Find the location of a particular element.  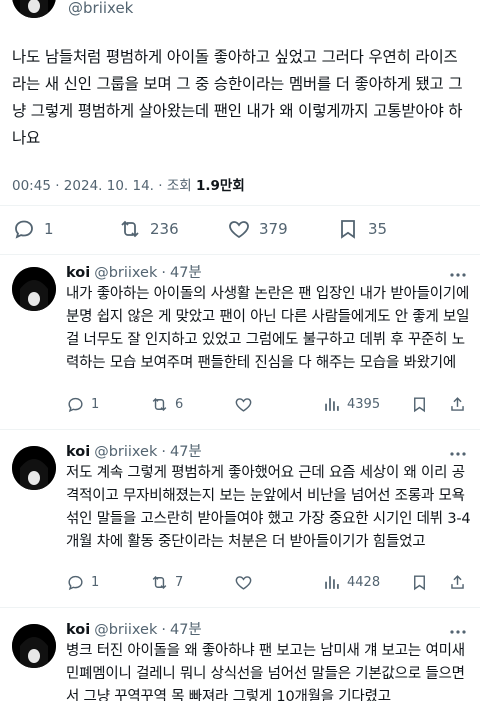

repost-count: 6 is located at coordinates (179, 404).